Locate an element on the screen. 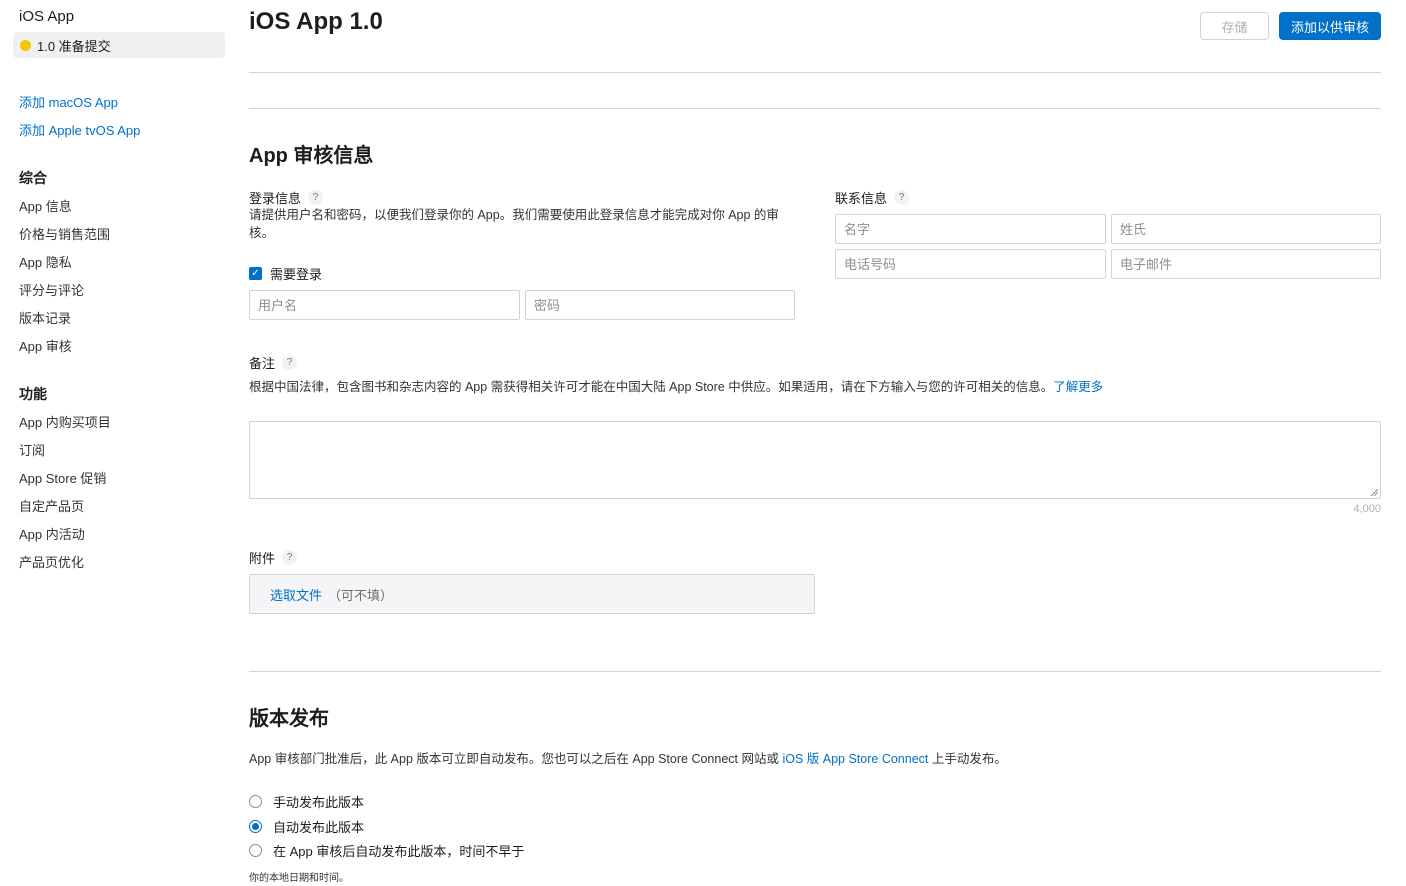  sidebar-version-label: 1.0 准备提交 is located at coordinates (74, 46).